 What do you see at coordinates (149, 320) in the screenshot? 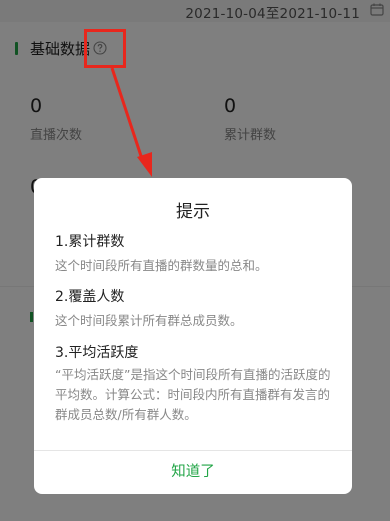
I see `tip-item-desc: 这个时间段累计所有群总成员数。` at bounding box center [149, 320].